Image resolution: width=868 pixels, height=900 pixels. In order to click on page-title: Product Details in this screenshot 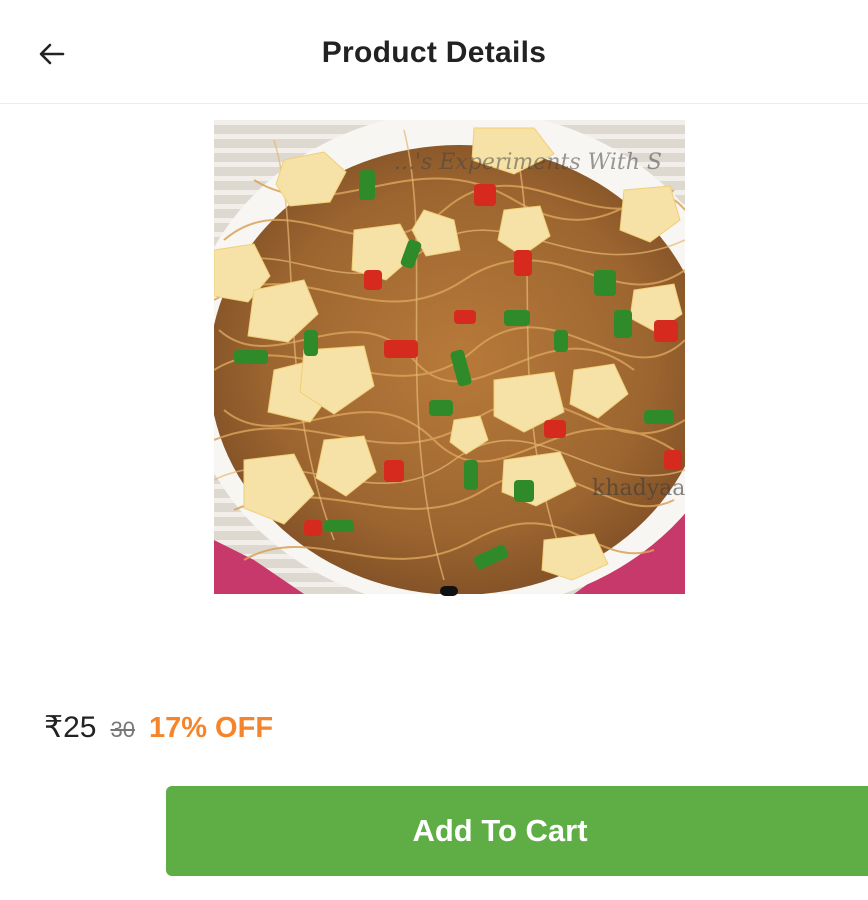, I will do `click(434, 52)`.